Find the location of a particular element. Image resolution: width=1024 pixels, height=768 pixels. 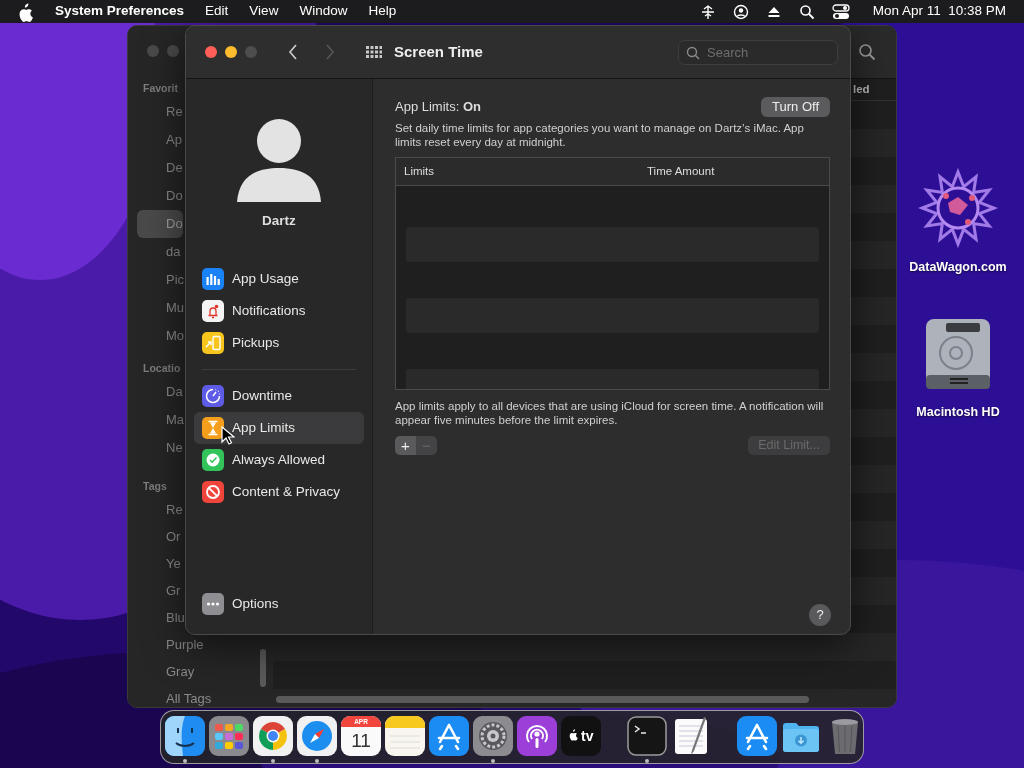

phone-icon is located at coordinates (213, 343).